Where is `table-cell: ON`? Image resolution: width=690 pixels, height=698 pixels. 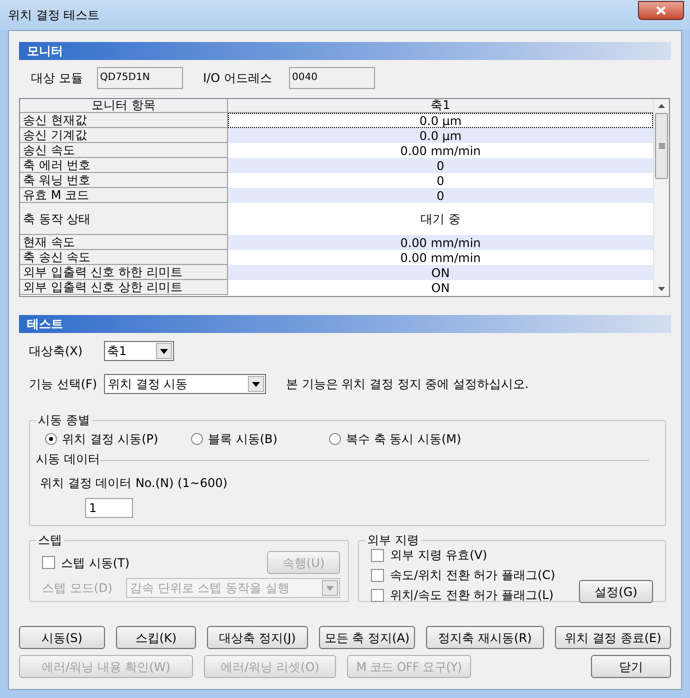
table-cell: ON is located at coordinates (440, 272).